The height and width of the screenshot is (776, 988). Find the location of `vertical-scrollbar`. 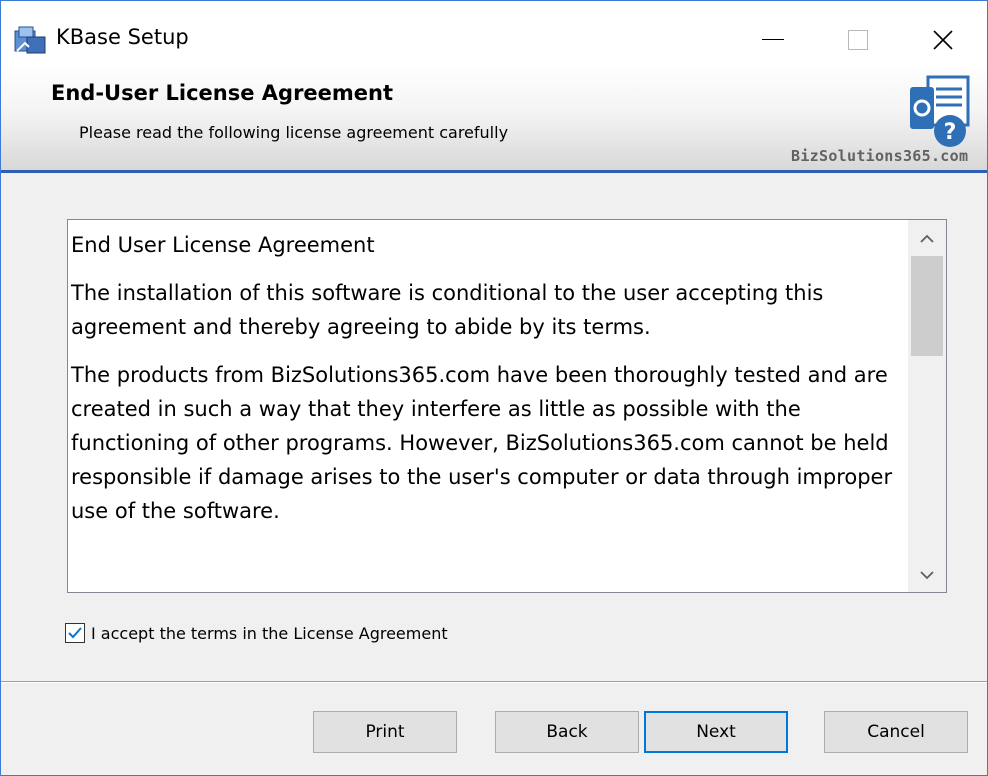

vertical-scrollbar is located at coordinates (927, 406).